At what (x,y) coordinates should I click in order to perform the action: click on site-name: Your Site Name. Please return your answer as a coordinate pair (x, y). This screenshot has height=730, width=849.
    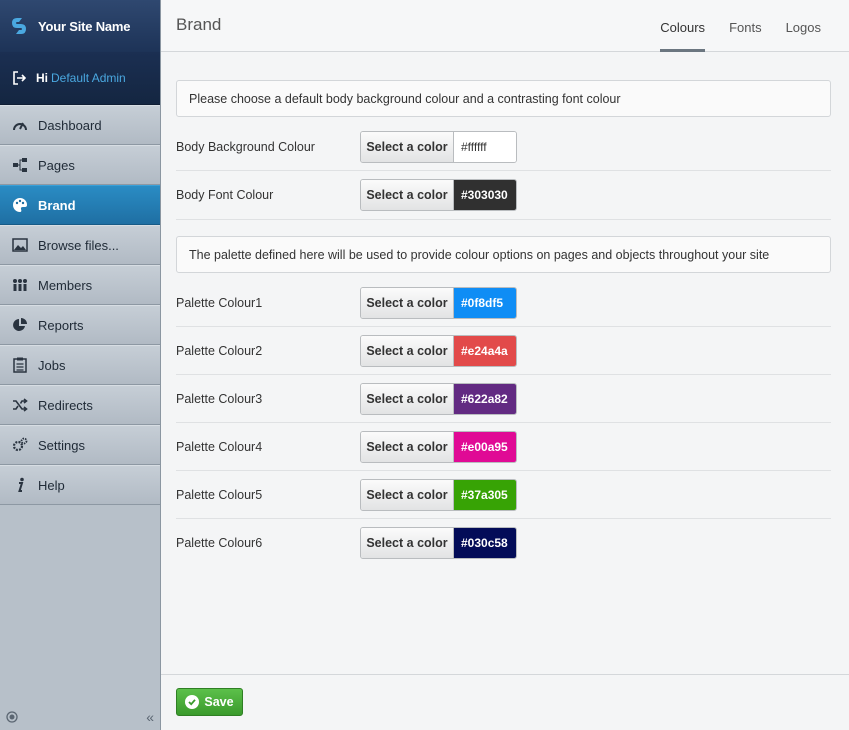
    Looking at the image, I should click on (84, 26).